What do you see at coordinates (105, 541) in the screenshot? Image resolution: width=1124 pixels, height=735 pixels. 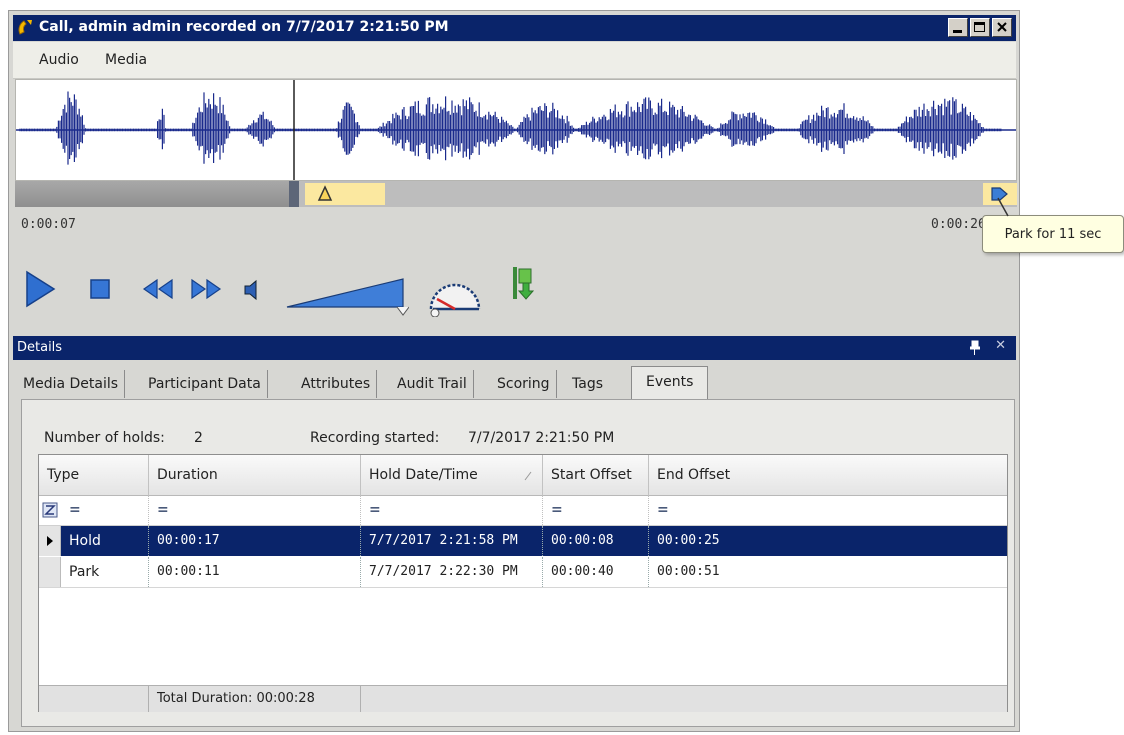 I see `cell-type: Hold` at bounding box center [105, 541].